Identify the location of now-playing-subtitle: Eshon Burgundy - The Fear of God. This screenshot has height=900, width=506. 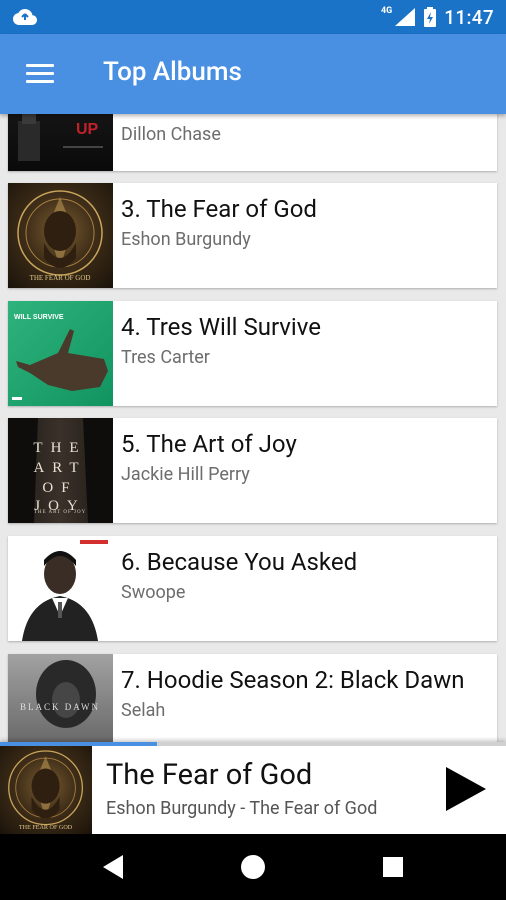
(242, 808).